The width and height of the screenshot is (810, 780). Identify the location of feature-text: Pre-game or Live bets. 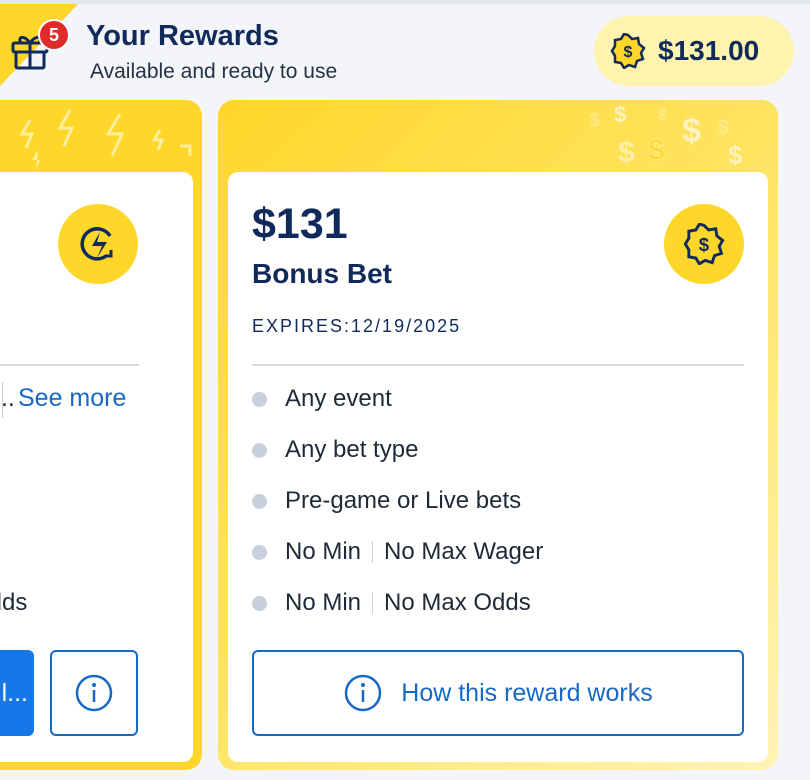
(403, 500).